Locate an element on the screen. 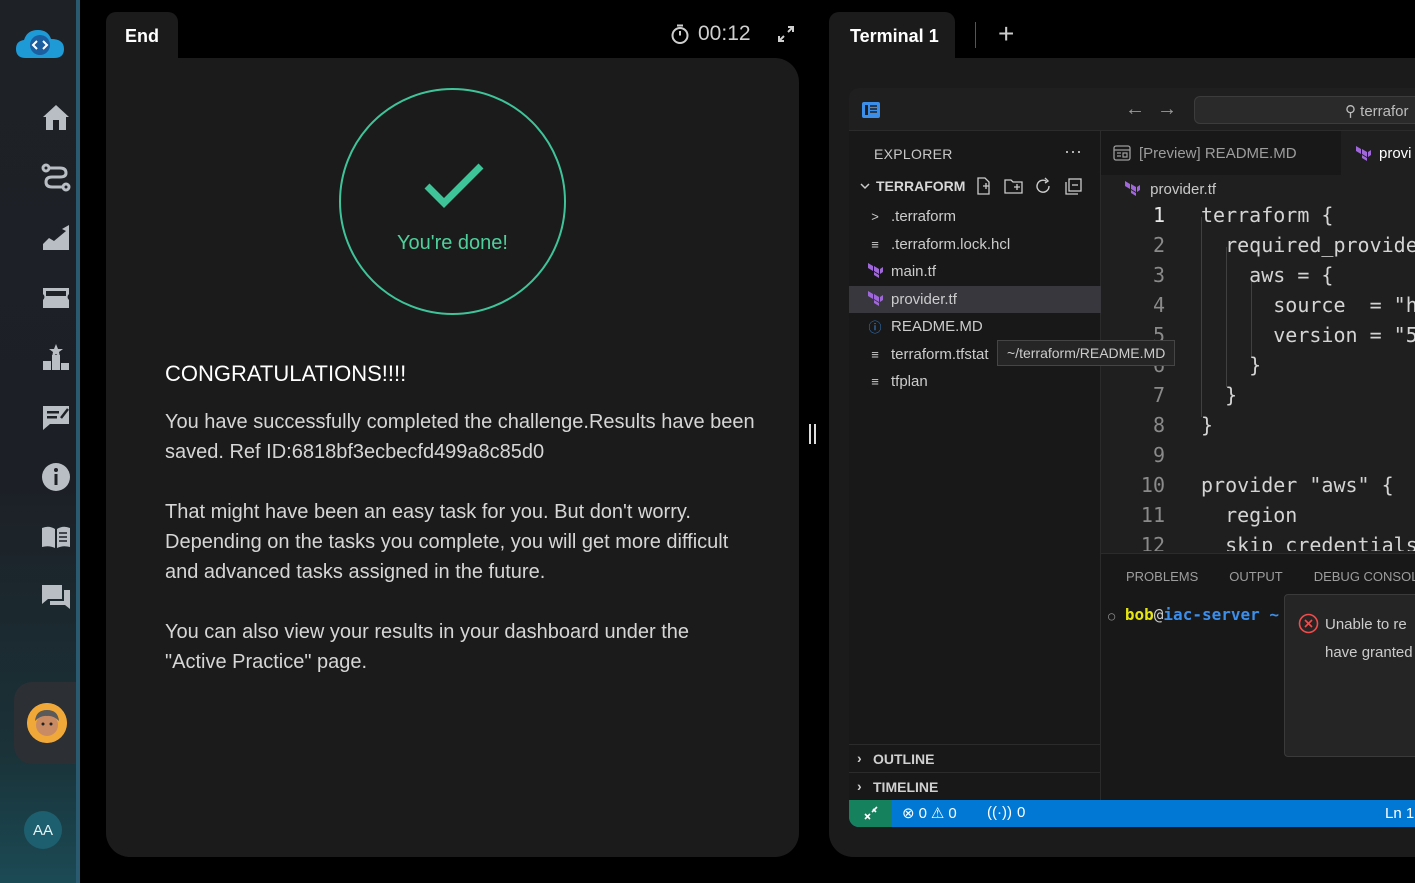 The height and width of the screenshot is (883, 1415). remote-indicator-icon is located at coordinates (870, 813).